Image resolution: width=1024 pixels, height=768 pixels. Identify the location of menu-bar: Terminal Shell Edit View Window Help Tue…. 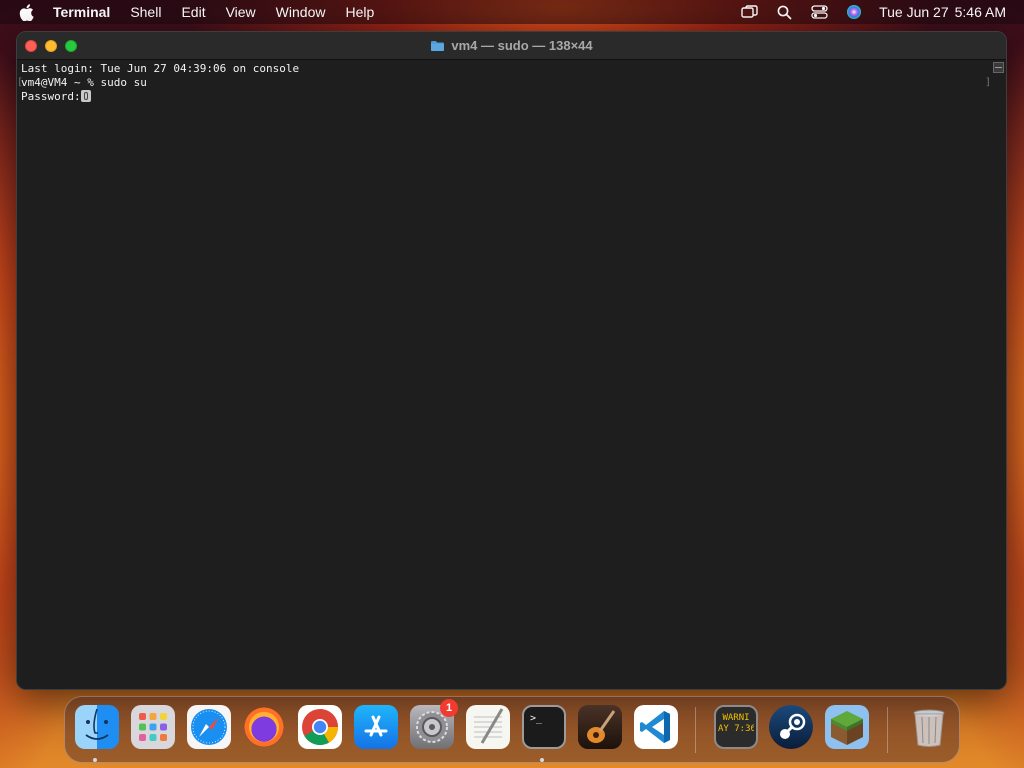
(512, 12).